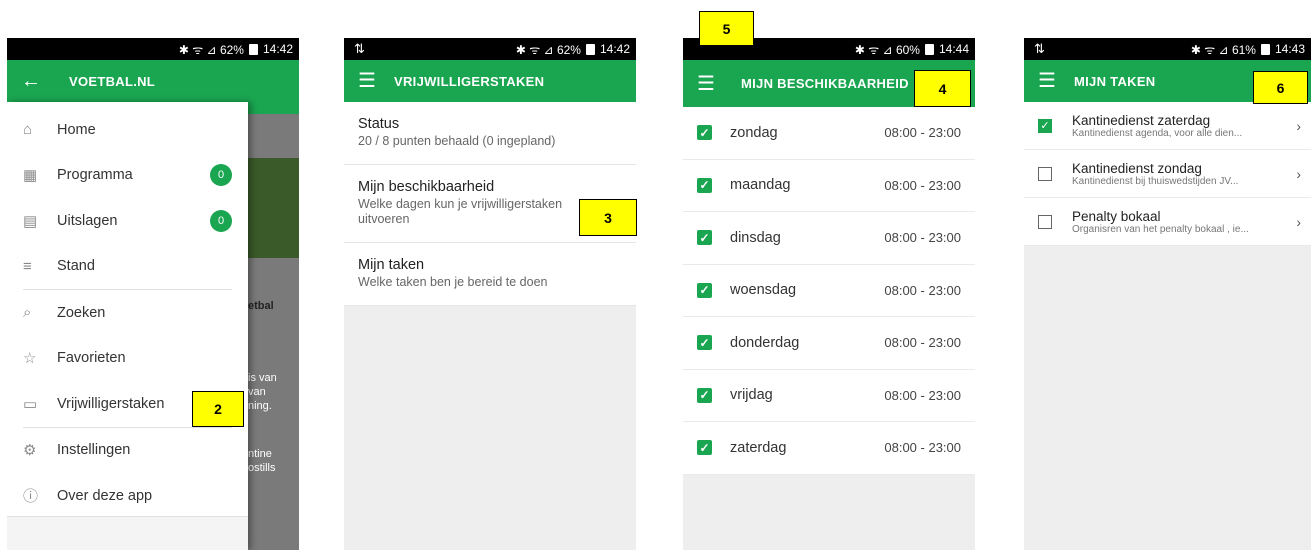 The image size is (1311, 550). Describe the element at coordinates (1223, 49) in the screenshot. I see `status-signal: ✱ ᯤ ⊿ 61%` at that location.